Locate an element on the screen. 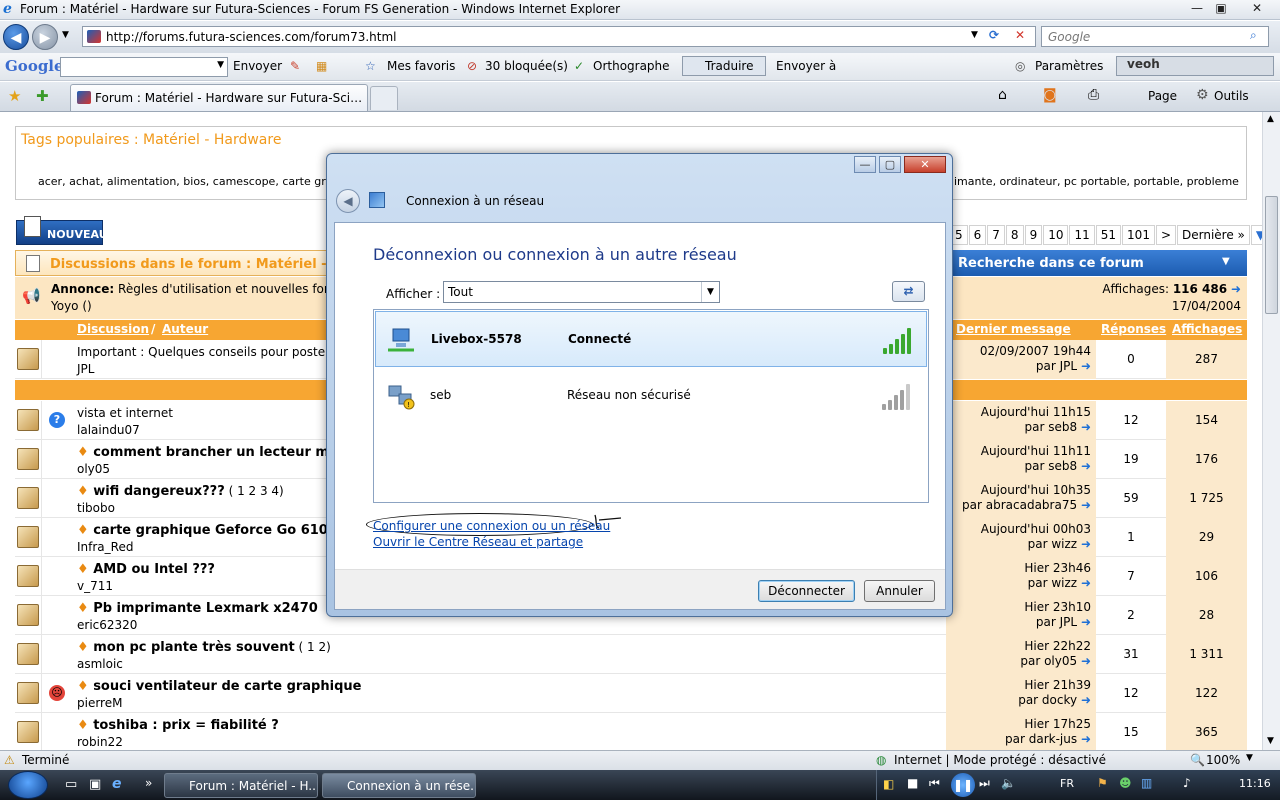 The height and width of the screenshot is (800, 1280). announcement-link: Règles d'utilisation et nouvelles fonct is located at coordinates (230, 289).